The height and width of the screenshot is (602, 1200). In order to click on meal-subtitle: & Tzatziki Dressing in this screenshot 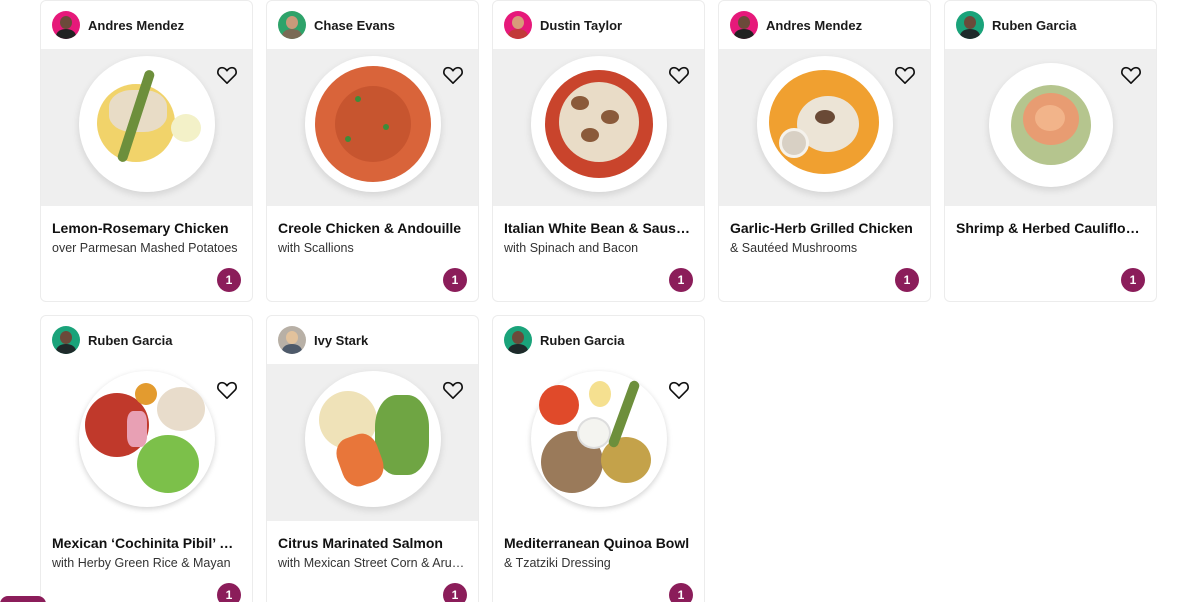, I will do `click(557, 563)`.